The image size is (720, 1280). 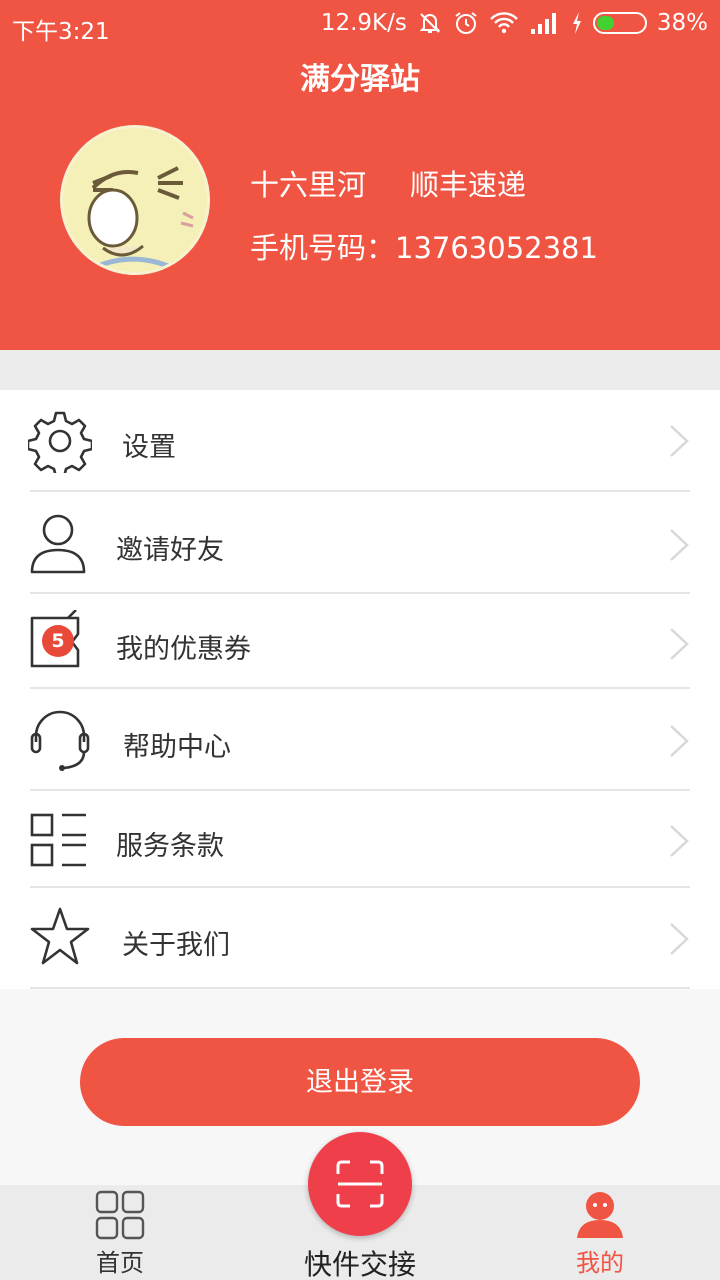 What do you see at coordinates (60, 740) in the screenshot?
I see `headset-icon` at bounding box center [60, 740].